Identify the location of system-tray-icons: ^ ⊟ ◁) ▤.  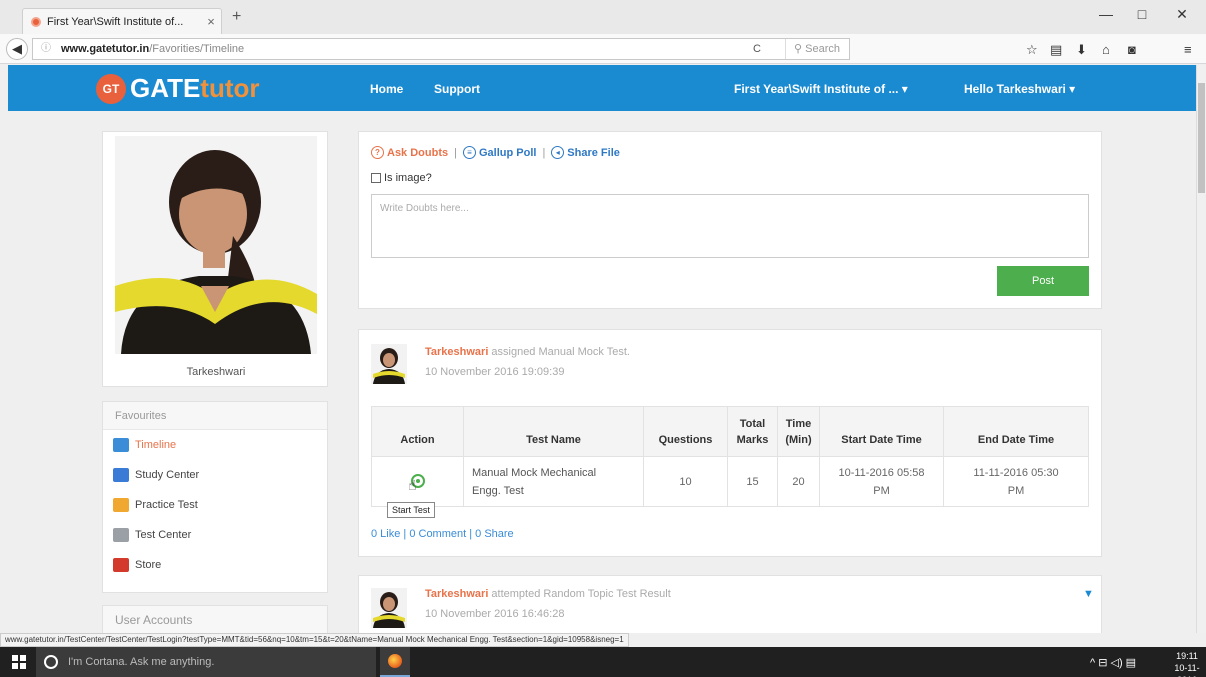
(1113, 662).